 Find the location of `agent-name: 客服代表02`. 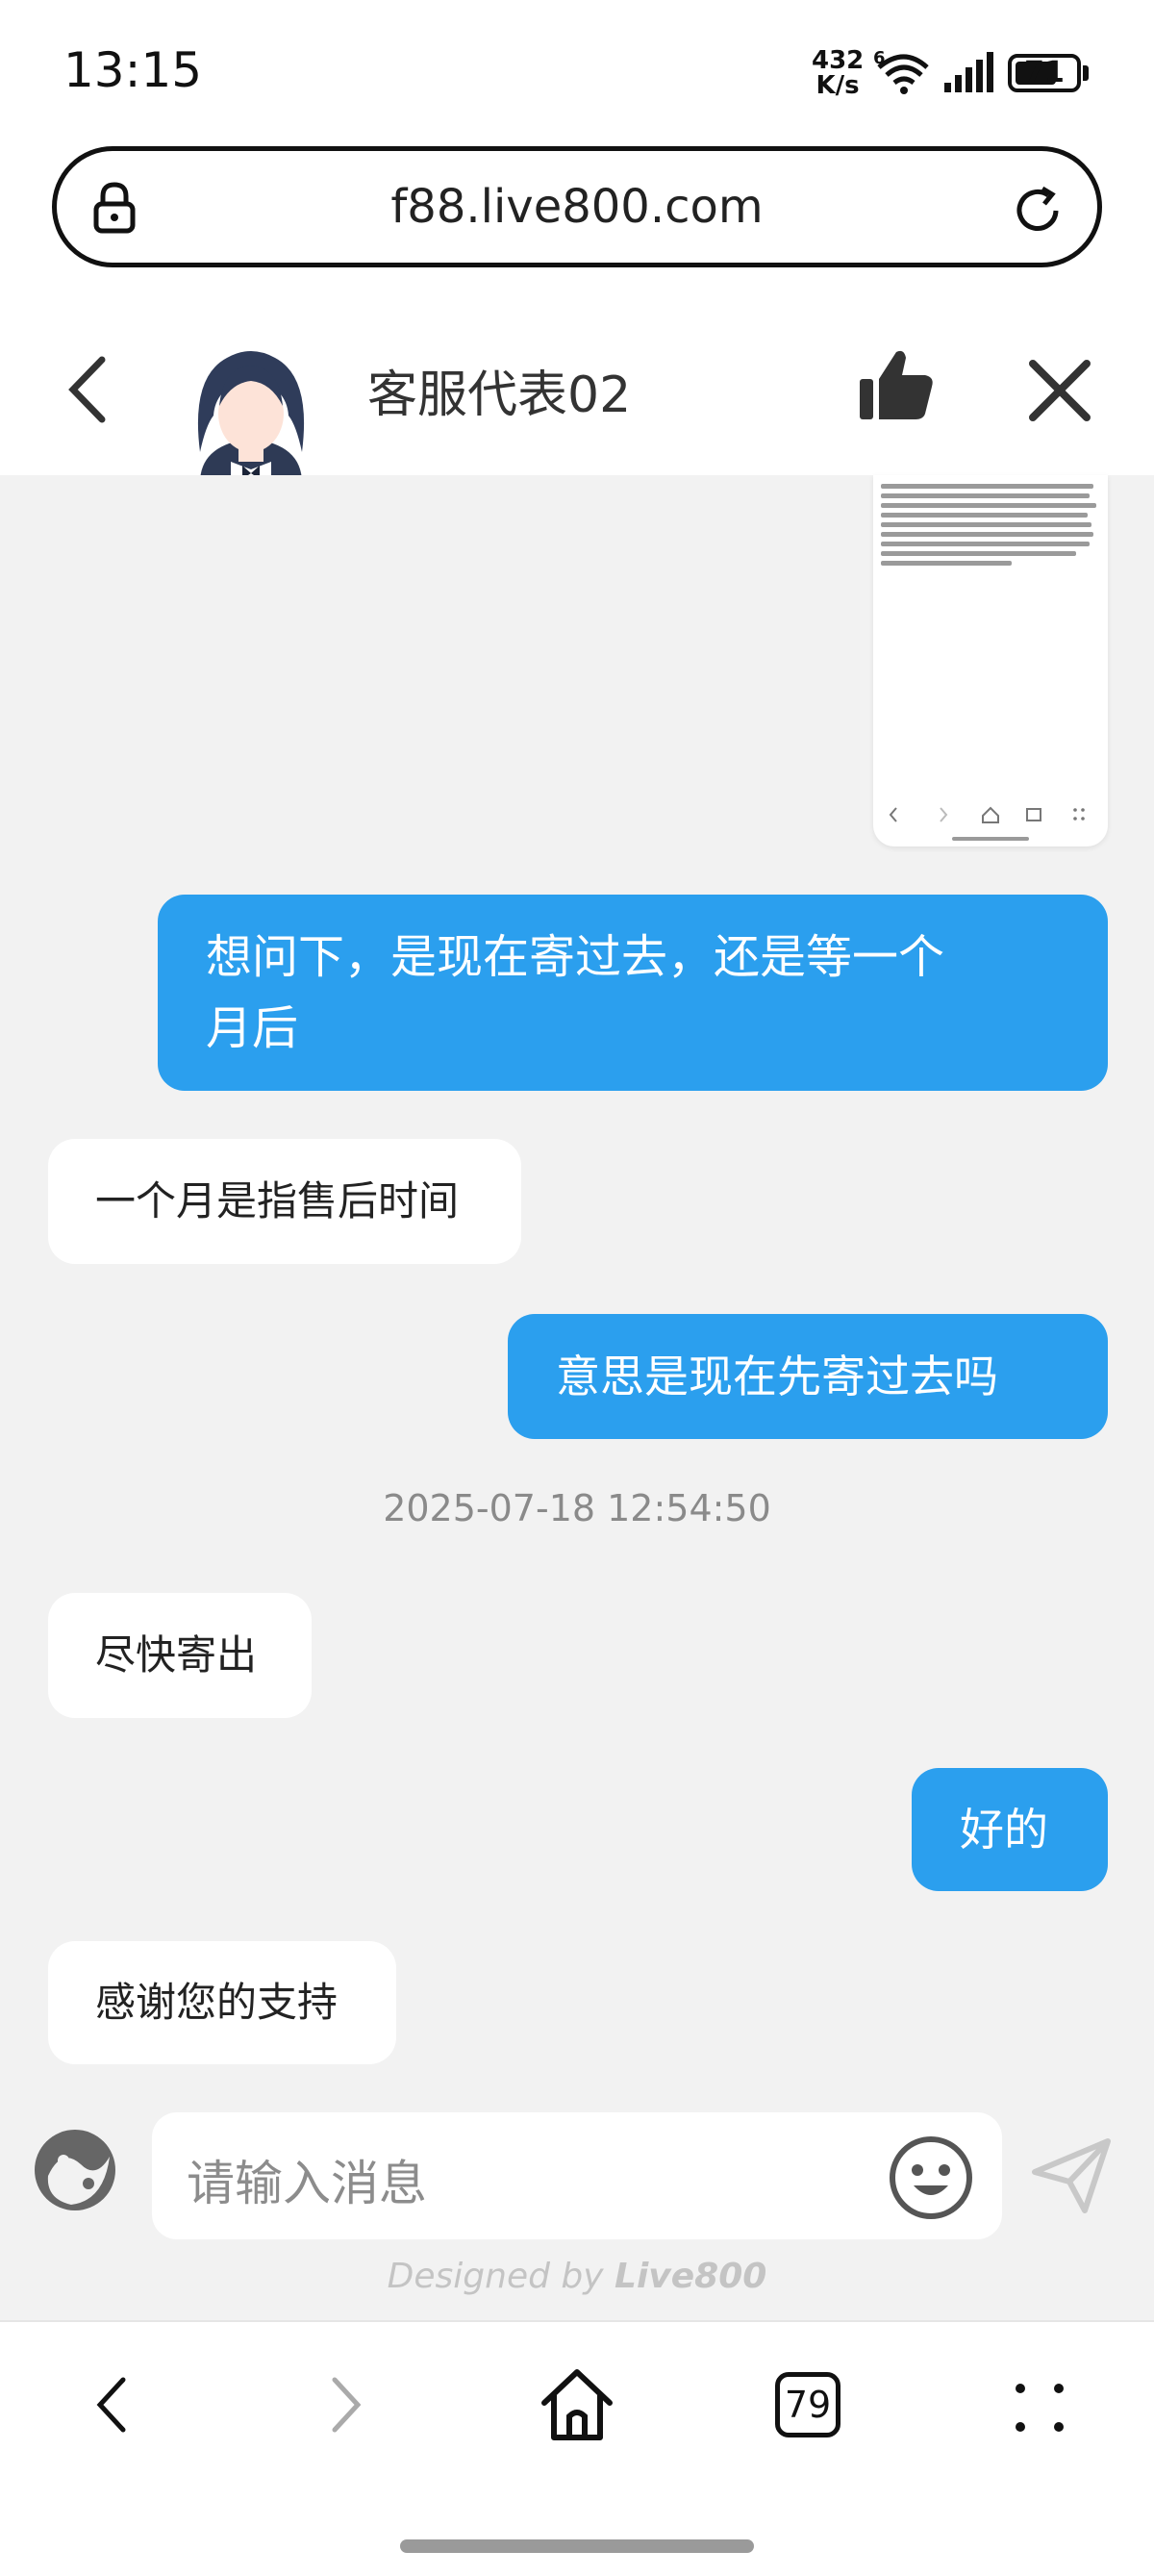

agent-name: 客服代表02 is located at coordinates (500, 395).